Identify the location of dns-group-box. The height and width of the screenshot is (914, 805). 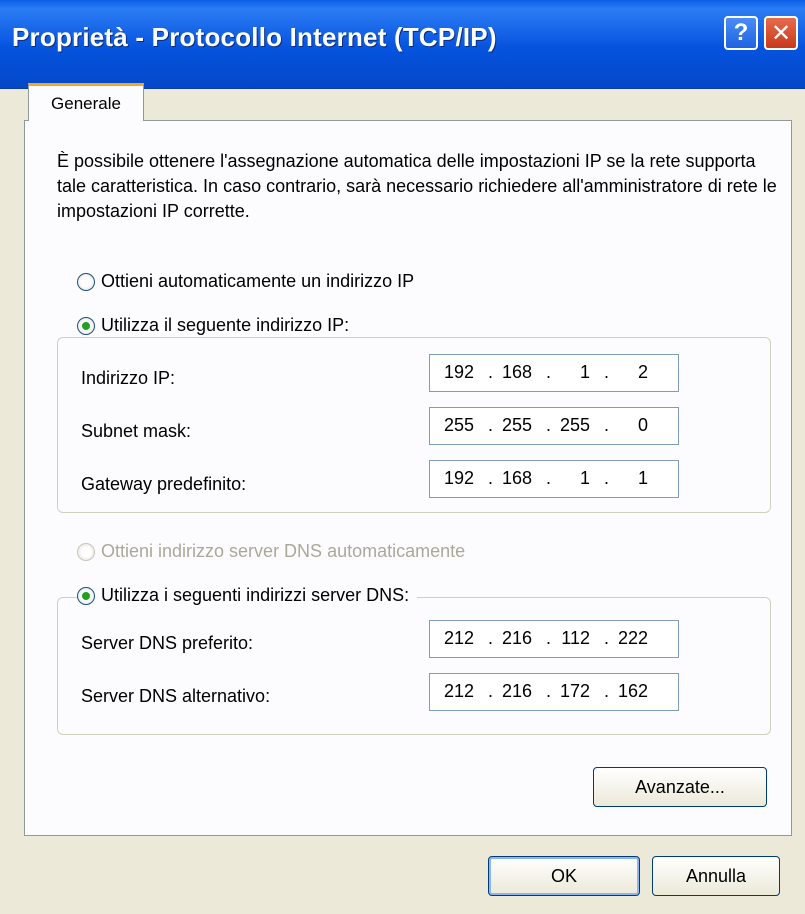
(414, 666).